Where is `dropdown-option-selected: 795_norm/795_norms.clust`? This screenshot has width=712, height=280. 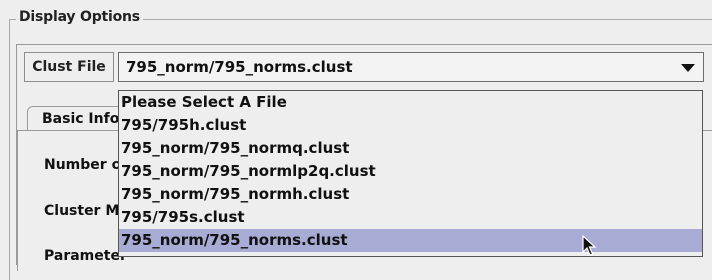
dropdown-option-selected: 795_norm/795_norms.clust is located at coordinates (410, 240).